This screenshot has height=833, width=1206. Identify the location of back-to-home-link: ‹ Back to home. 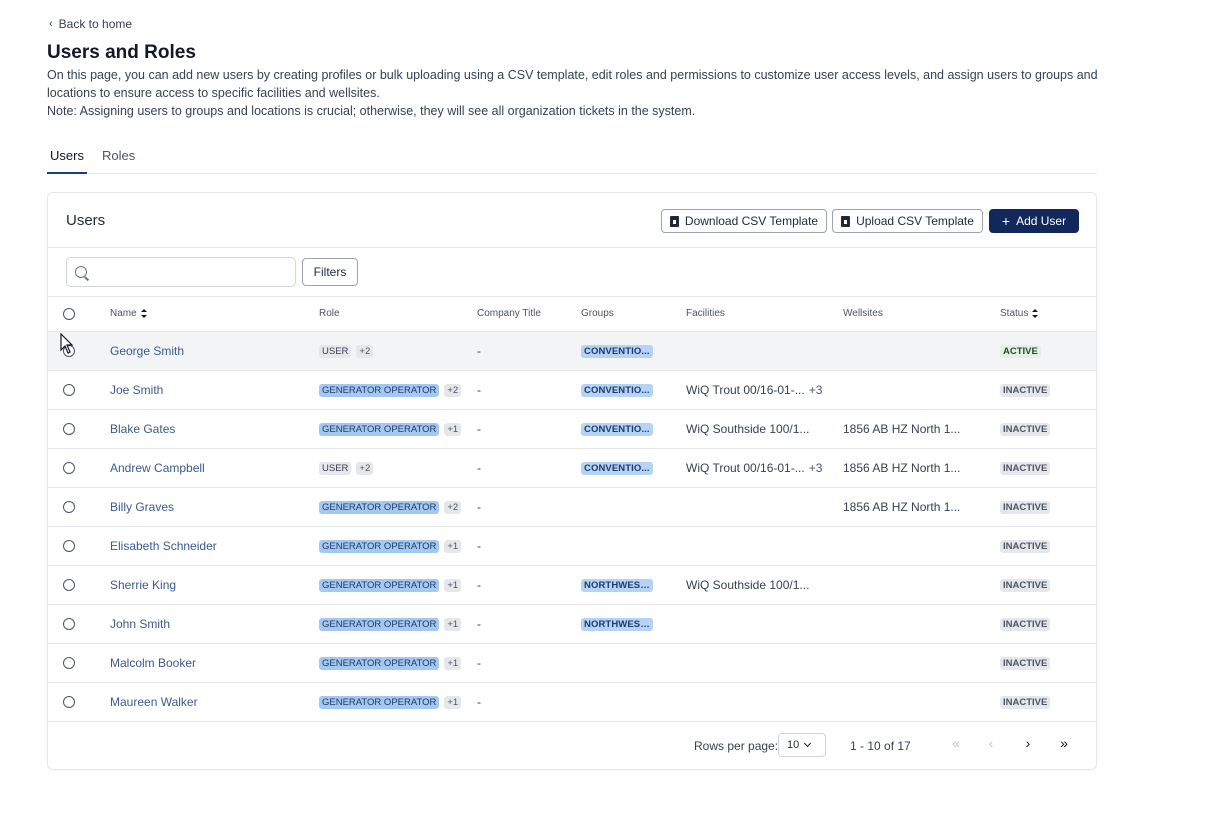
(90, 24).